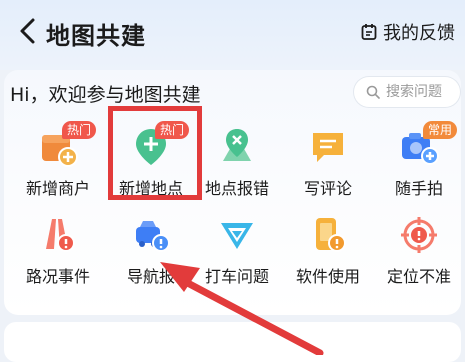  I want to click on pointer-arrow-annotation, so click(242, 308).